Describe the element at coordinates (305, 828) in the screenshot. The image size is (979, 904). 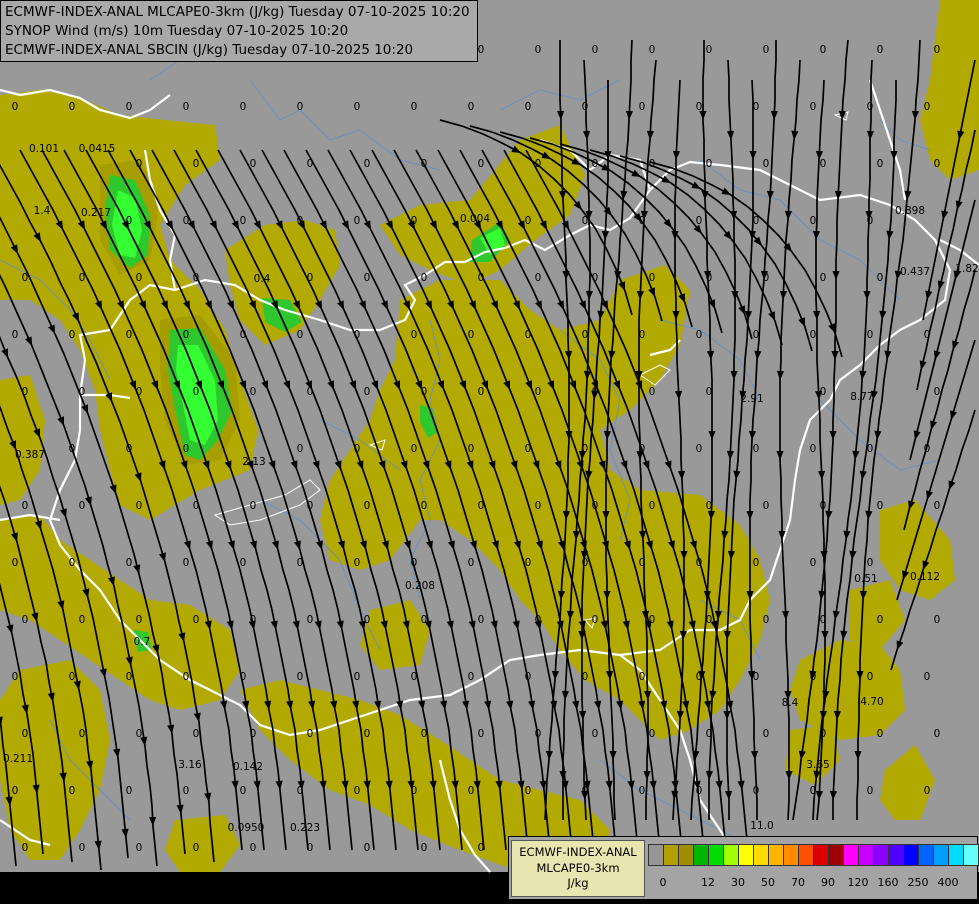
I see `sbcin-value-label: 0.223` at that location.